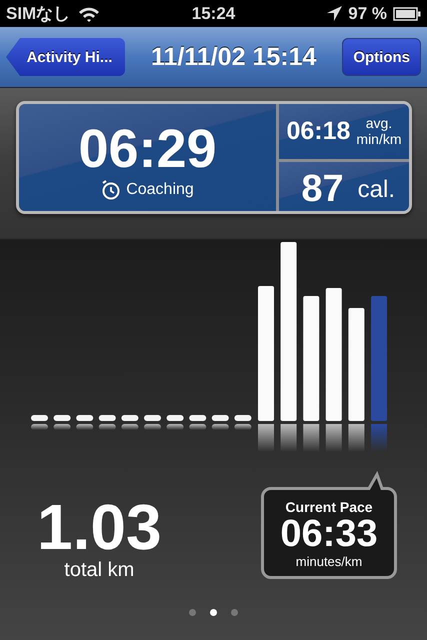 The width and height of the screenshot is (427, 640). I want to click on avg-unit: min/km, so click(379, 139).